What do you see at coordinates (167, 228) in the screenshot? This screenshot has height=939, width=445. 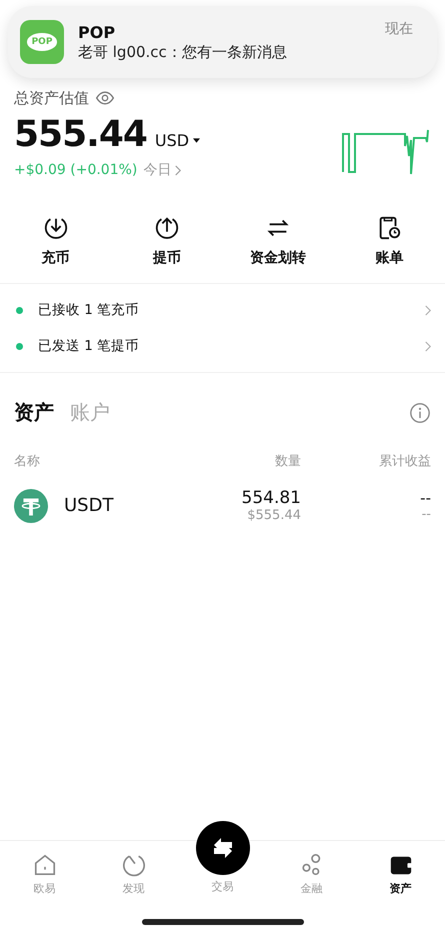 I see `upload-icon` at bounding box center [167, 228].